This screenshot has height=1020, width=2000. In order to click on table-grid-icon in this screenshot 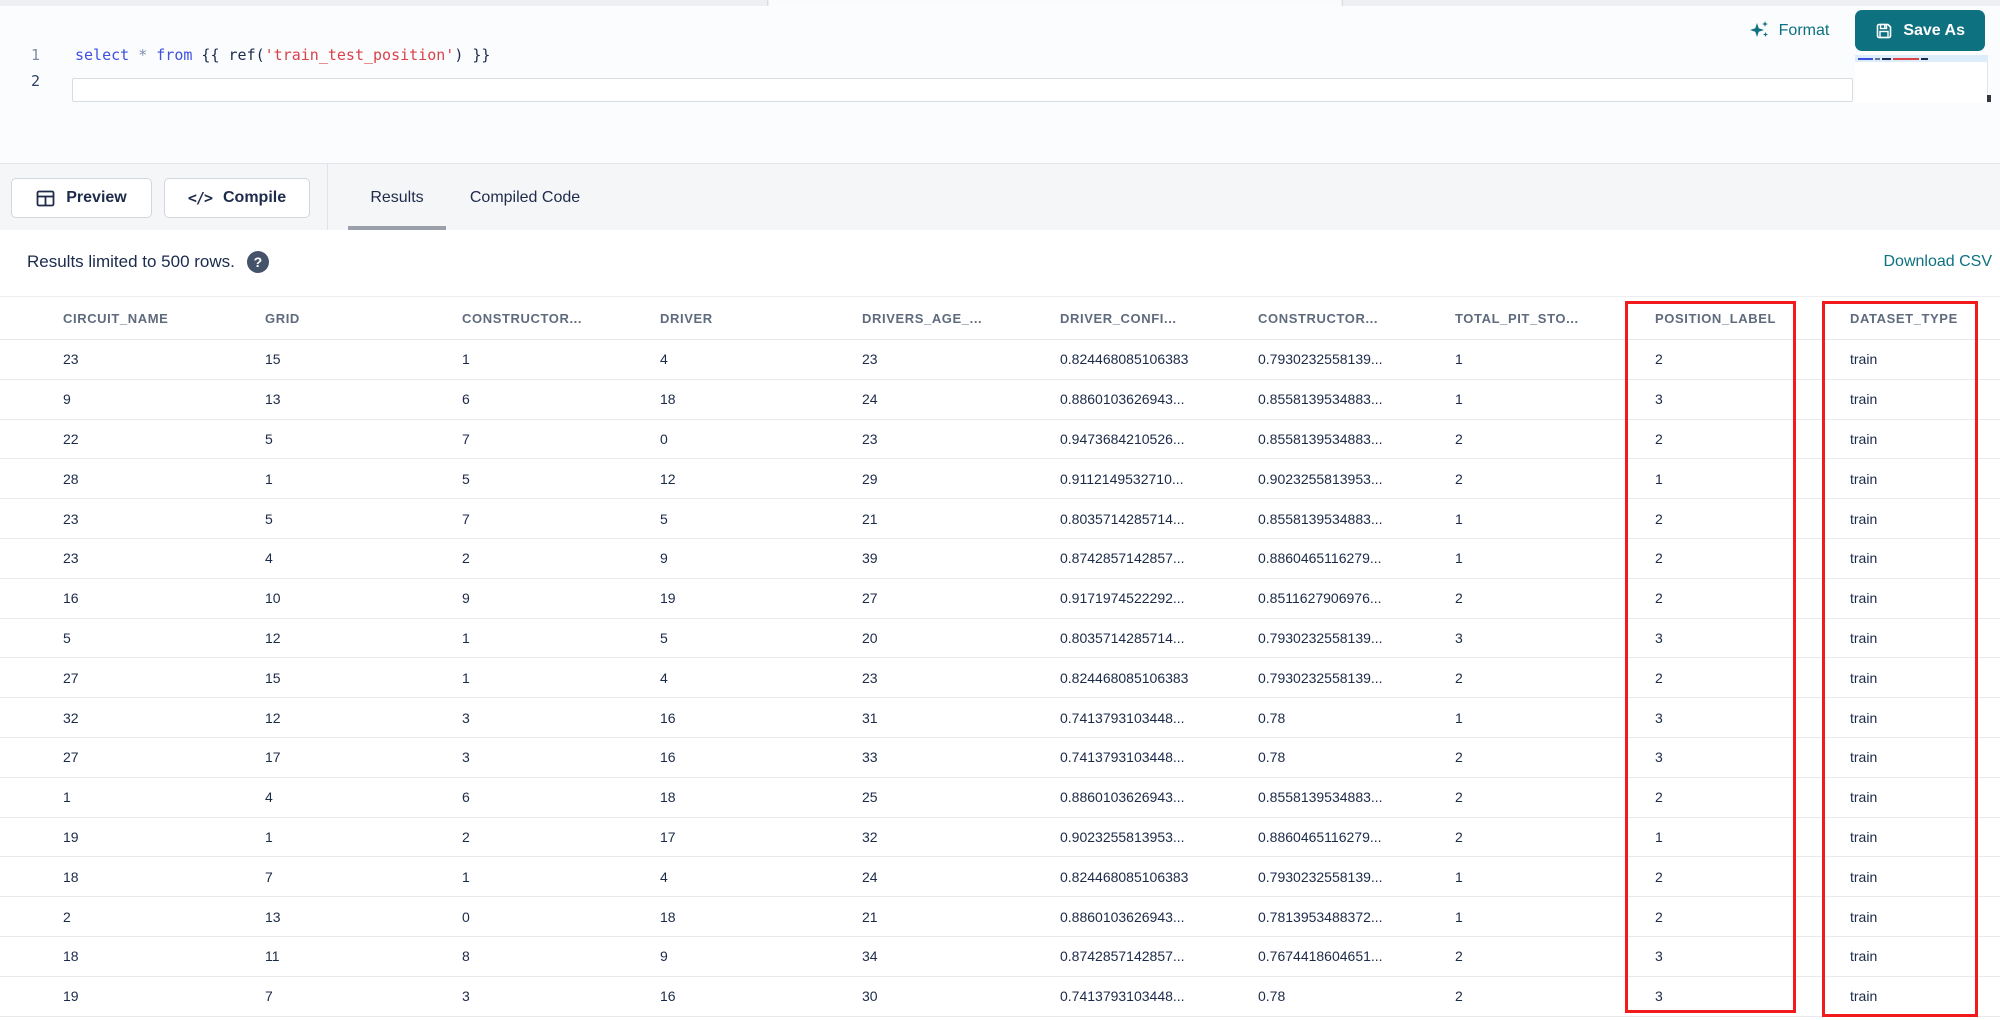, I will do `click(45, 198)`.